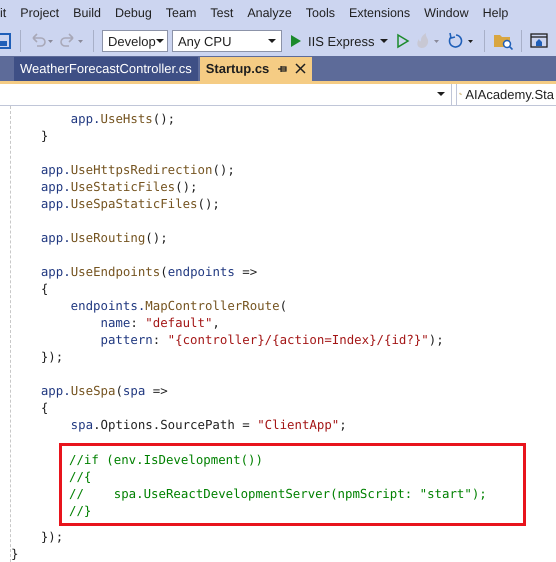 The image size is (556, 562). Describe the element at coordinates (133, 13) in the screenshot. I see `menu-item: Debug` at that location.